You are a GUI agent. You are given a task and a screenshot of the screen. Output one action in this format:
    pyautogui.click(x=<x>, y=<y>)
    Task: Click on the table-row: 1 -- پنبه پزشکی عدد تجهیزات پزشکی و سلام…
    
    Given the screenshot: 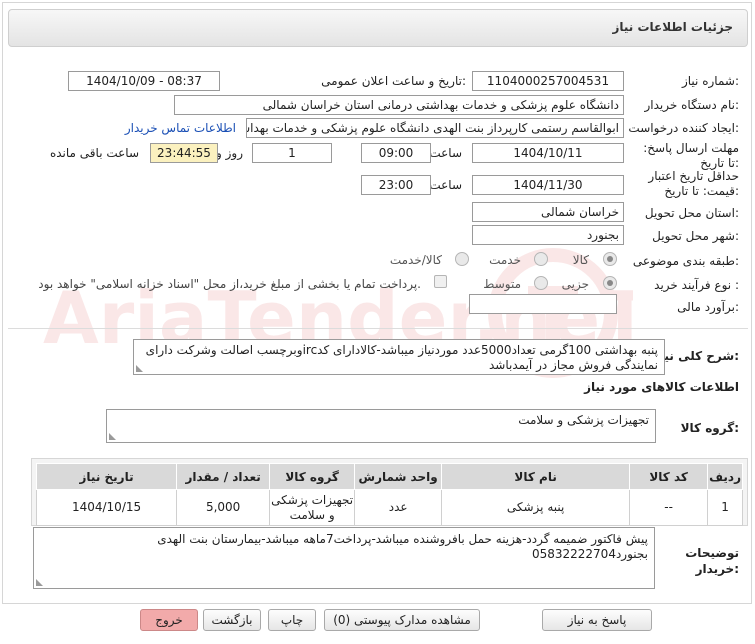 What is the action you would take?
    pyautogui.click(x=389, y=507)
    